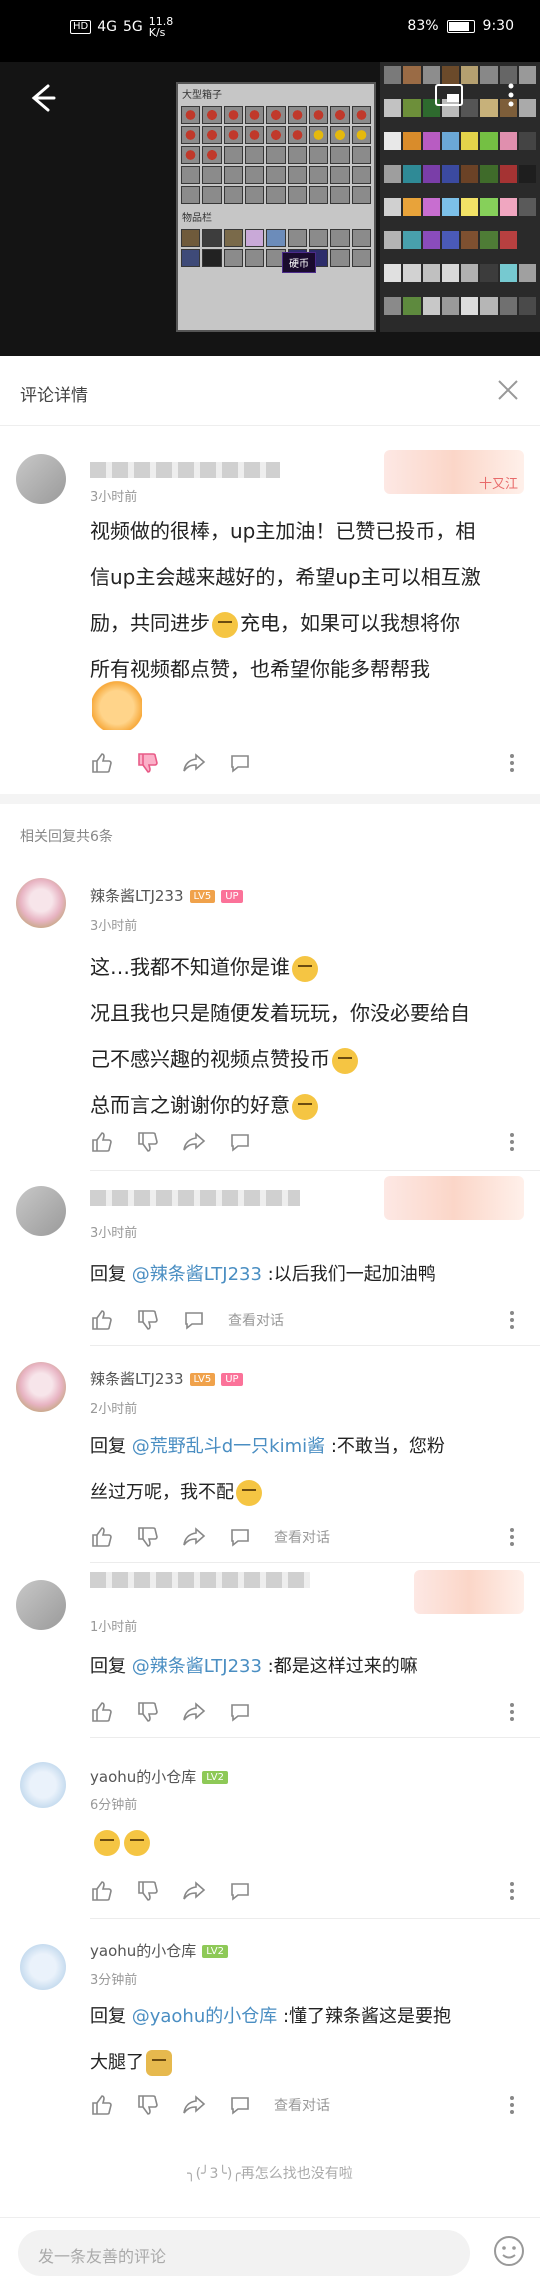  What do you see at coordinates (270, 391) in the screenshot?
I see `comment-detail-header: 评论详情` at bounding box center [270, 391].